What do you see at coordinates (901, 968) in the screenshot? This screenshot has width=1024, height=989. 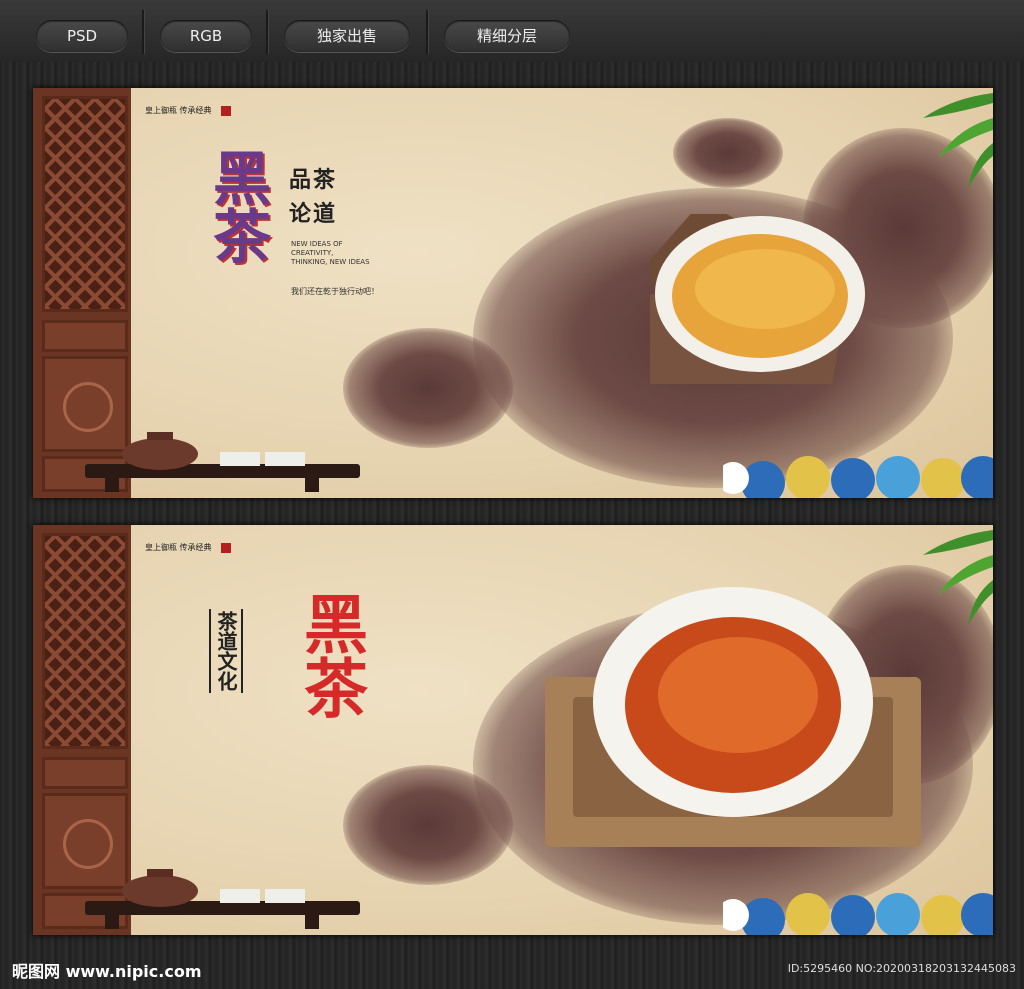 I see `image-id: ID:5295460 NO:20200318203132445083` at bounding box center [901, 968].